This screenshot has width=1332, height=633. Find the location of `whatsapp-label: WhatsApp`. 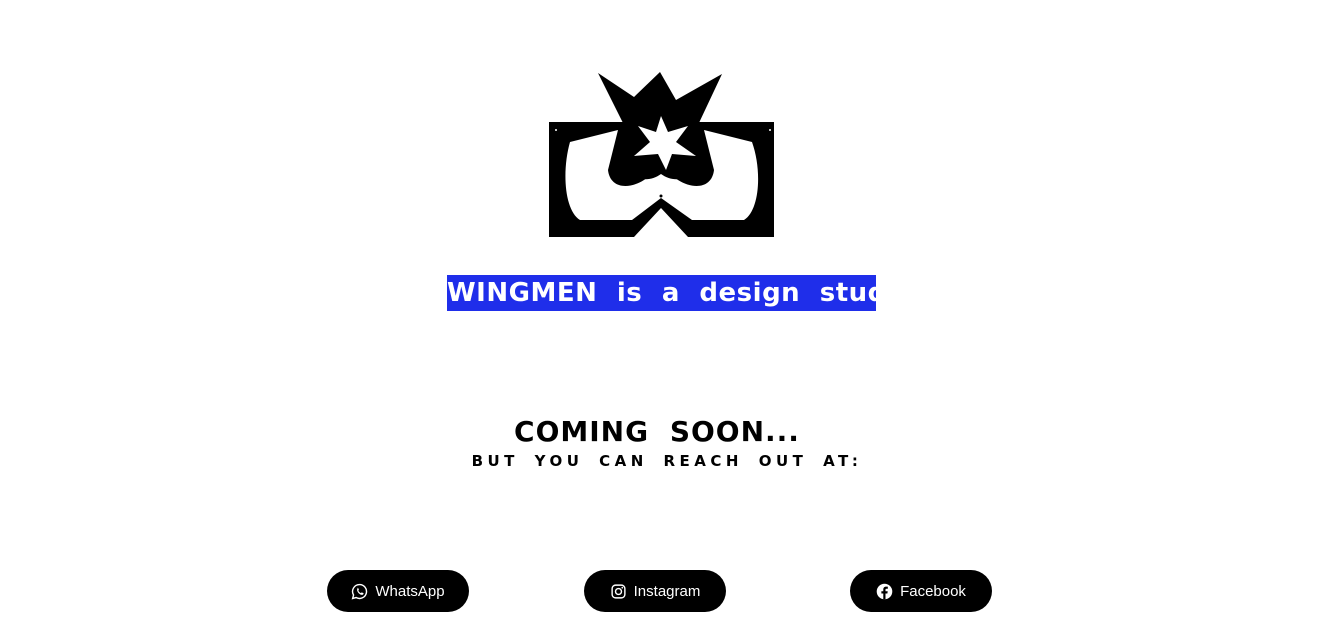

whatsapp-label: WhatsApp is located at coordinates (410, 591).